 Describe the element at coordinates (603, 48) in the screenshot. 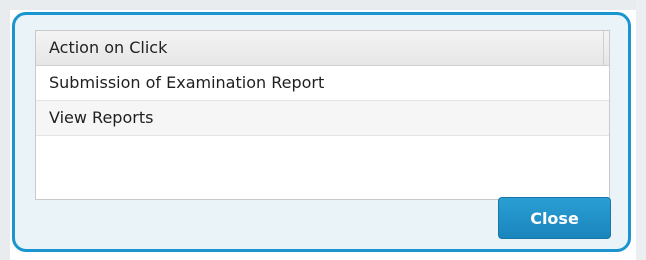

I see `column-divider` at that location.